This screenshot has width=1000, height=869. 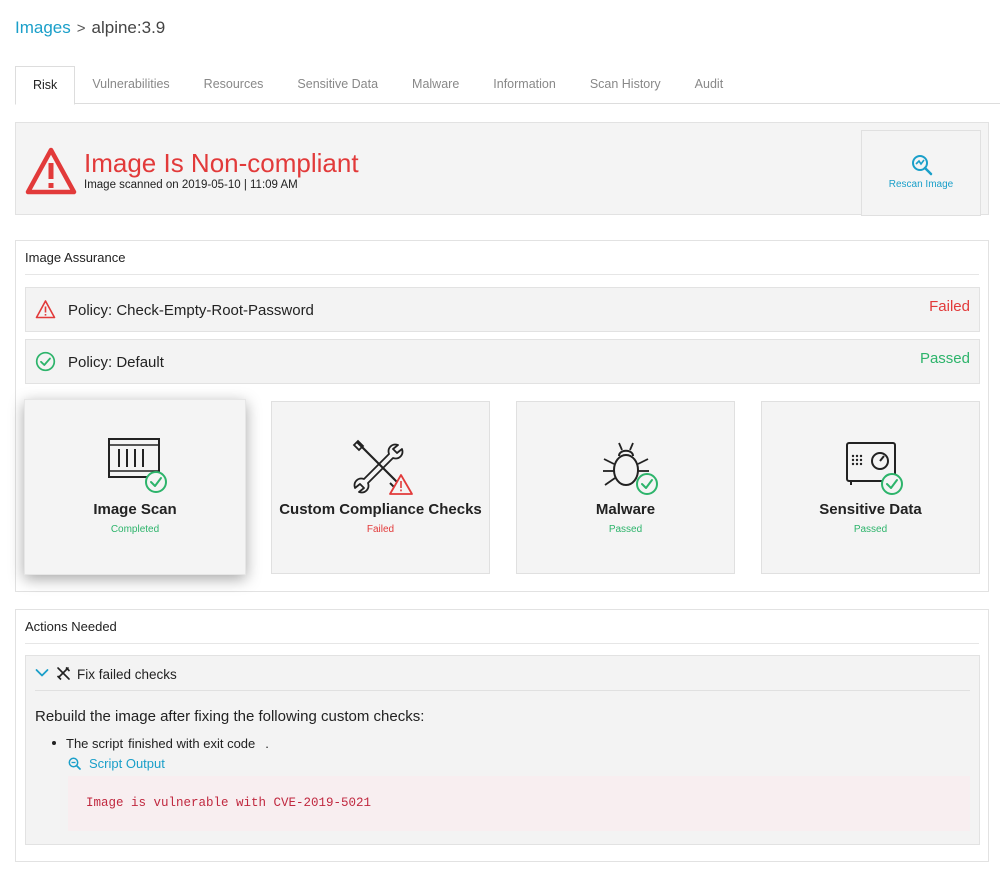 I want to click on card-sensitive-data: Sensitive Data Passed, so click(x=870, y=487).